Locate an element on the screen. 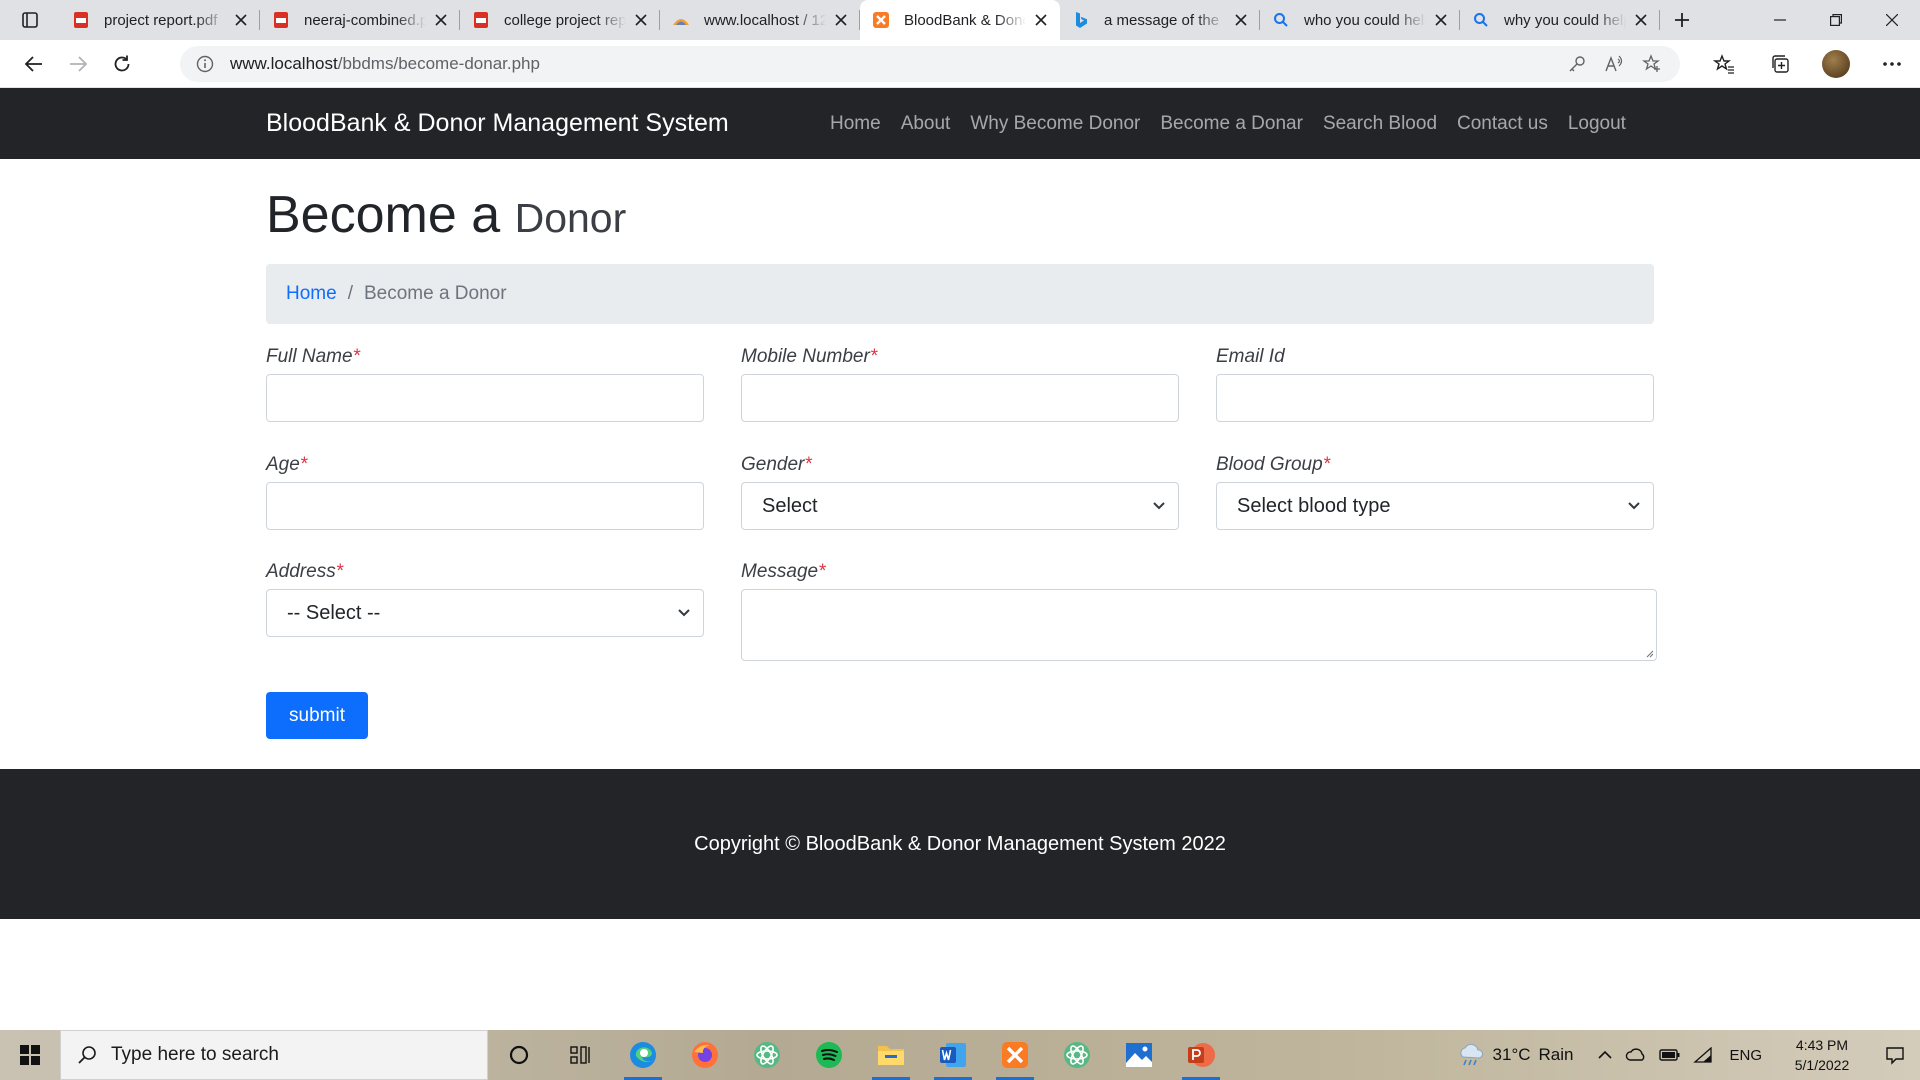 The height and width of the screenshot is (1080, 1920). gender-group: Gender* Select is located at coordinates (960, 492).